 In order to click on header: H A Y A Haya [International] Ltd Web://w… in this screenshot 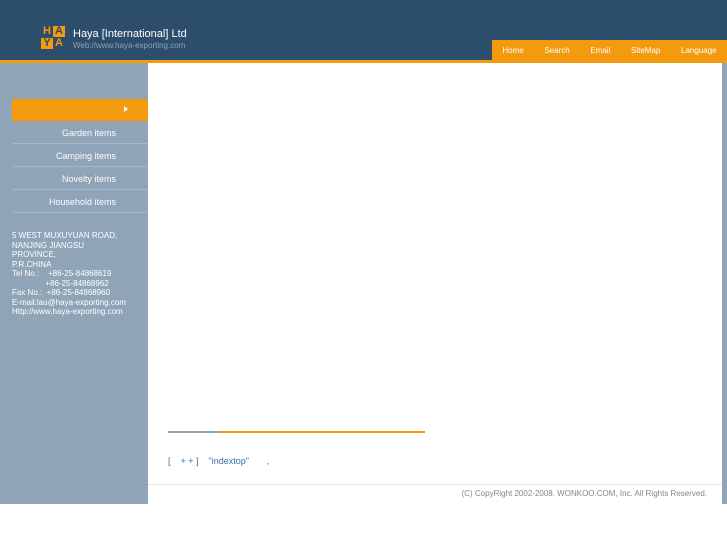, I will do `click(363, 30)`.